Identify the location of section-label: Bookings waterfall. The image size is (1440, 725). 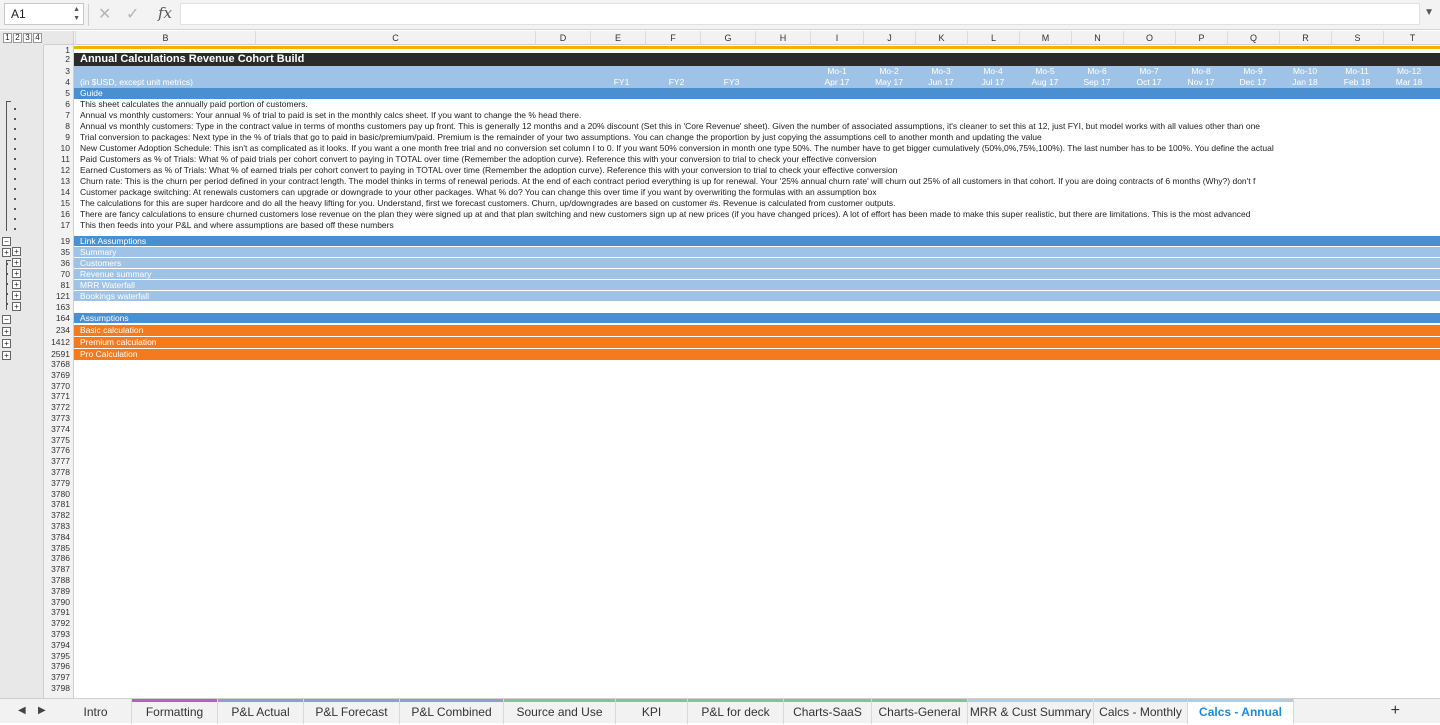
(114, 296).